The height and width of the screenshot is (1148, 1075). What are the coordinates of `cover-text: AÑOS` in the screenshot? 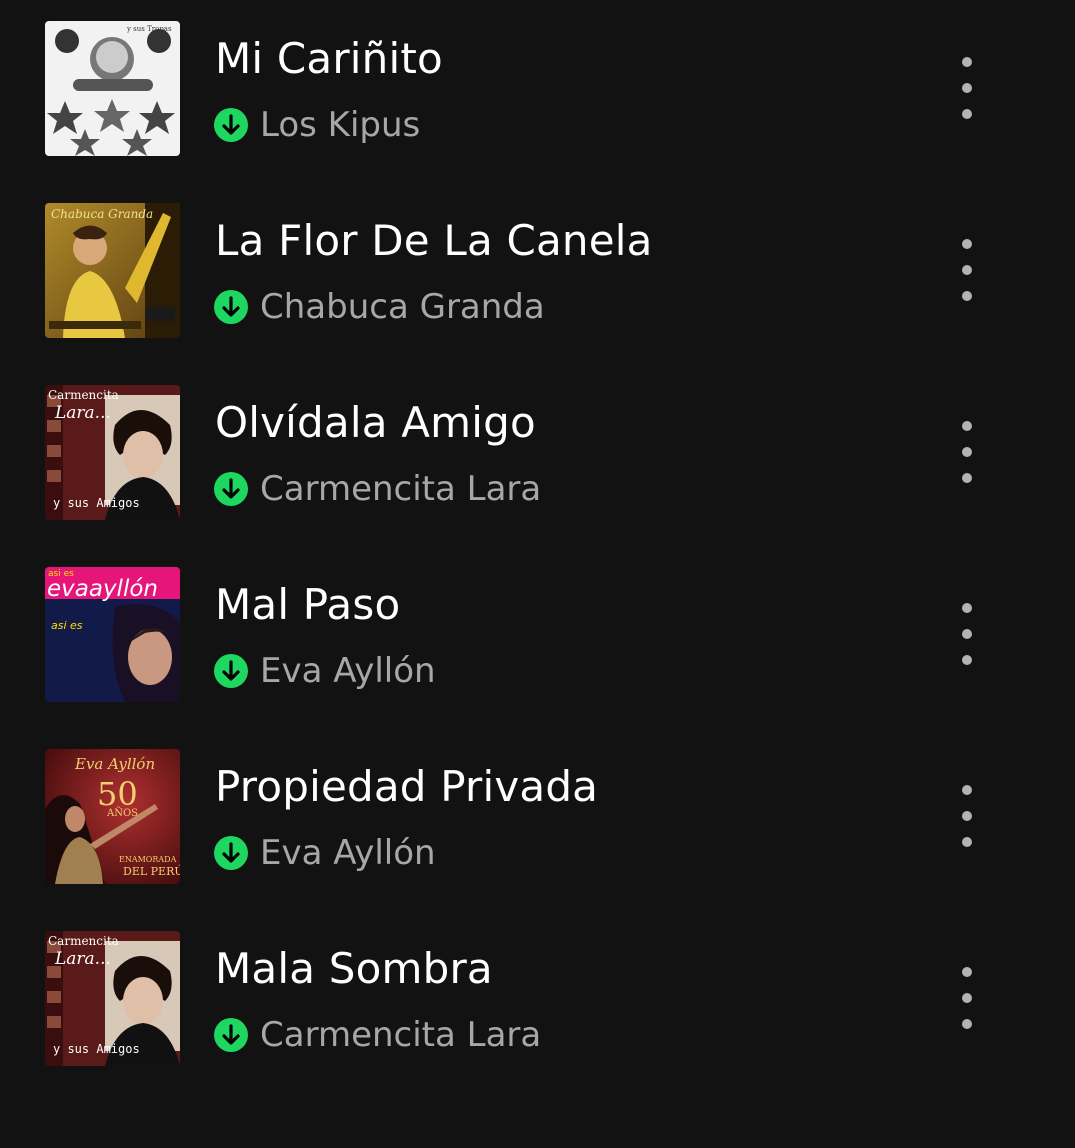 It's located at (122, 813).